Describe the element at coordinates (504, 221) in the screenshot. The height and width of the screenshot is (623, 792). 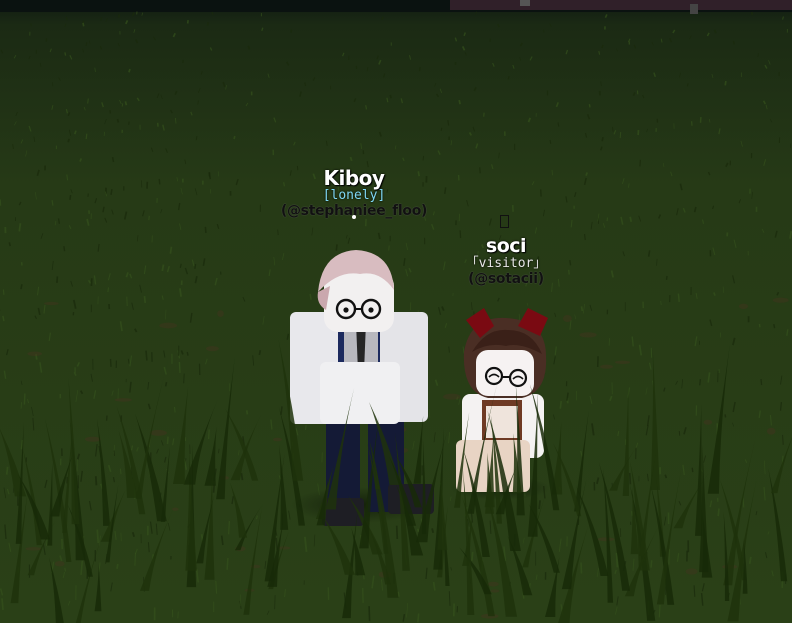
I see `missing-glyph-icon` at that location.